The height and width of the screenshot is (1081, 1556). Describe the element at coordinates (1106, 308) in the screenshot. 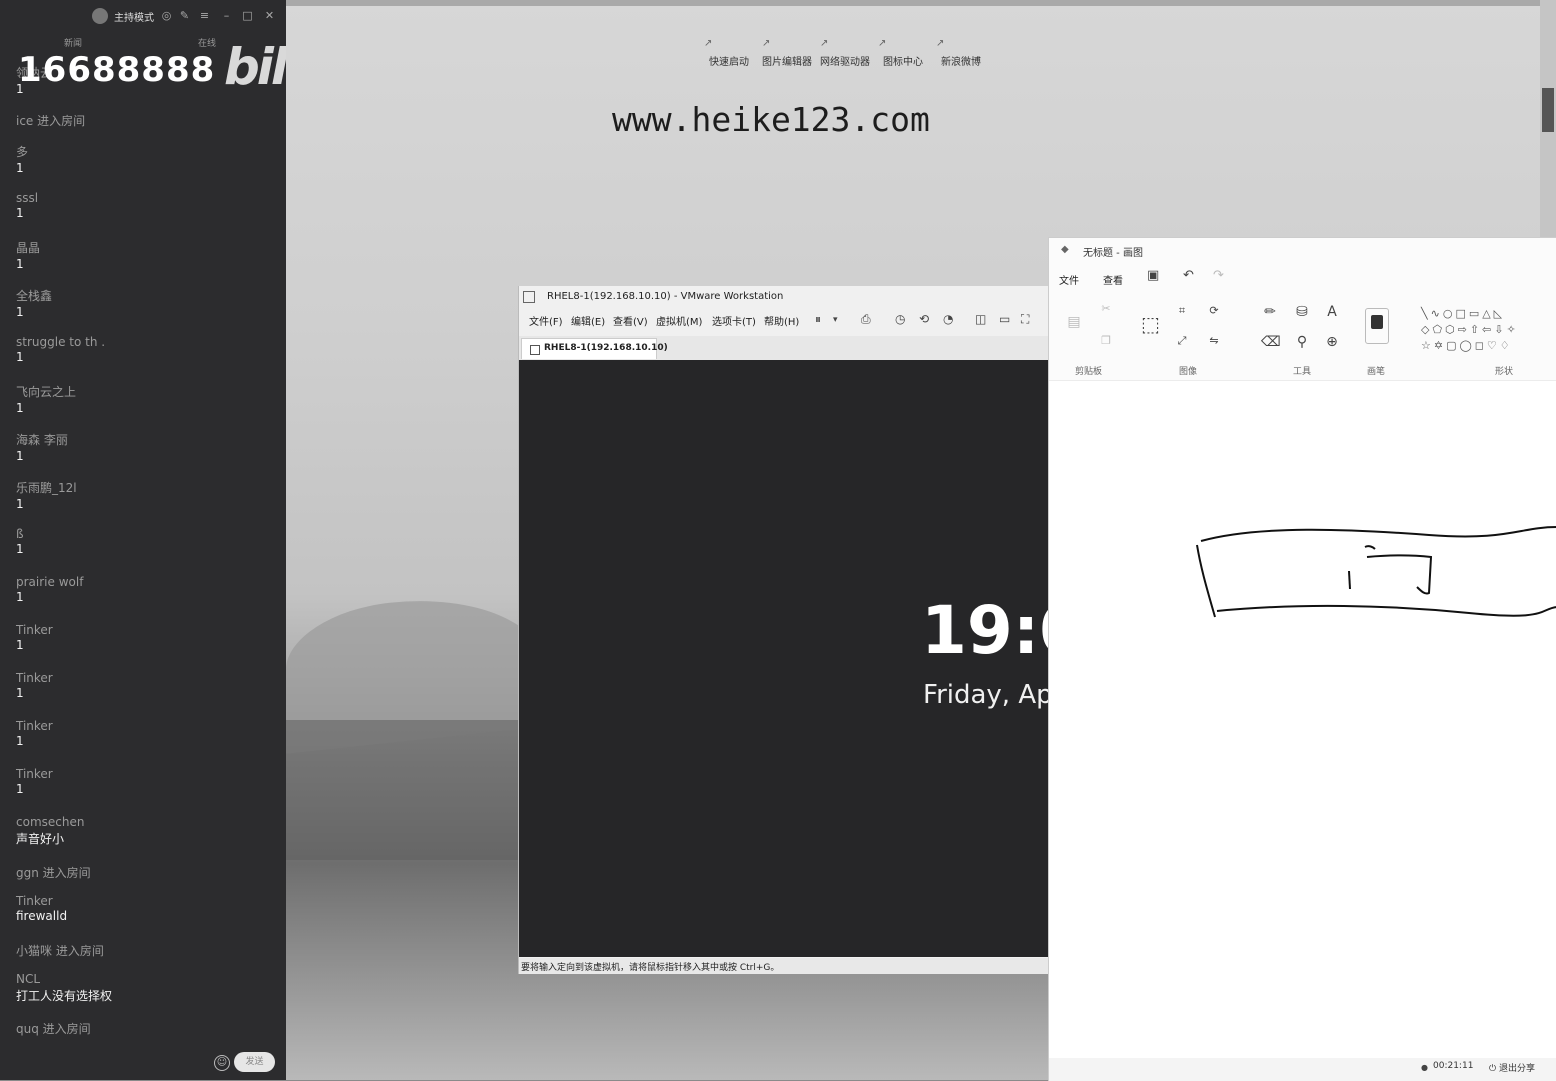

I see `cut-icon: ✂` at that location.